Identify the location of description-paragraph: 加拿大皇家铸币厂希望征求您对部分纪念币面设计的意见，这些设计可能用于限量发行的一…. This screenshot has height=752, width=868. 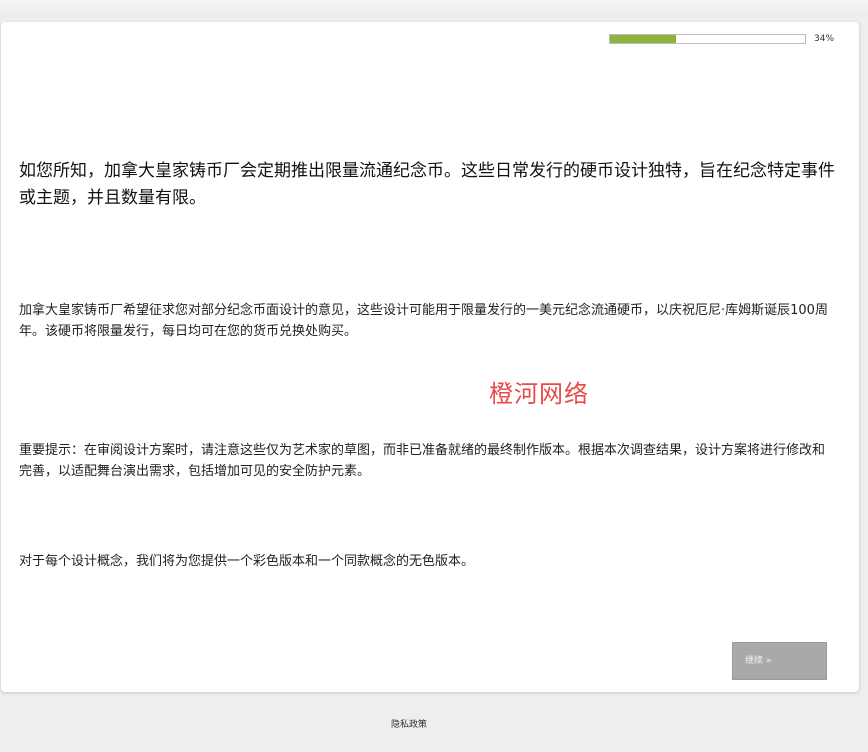
(423, 321).